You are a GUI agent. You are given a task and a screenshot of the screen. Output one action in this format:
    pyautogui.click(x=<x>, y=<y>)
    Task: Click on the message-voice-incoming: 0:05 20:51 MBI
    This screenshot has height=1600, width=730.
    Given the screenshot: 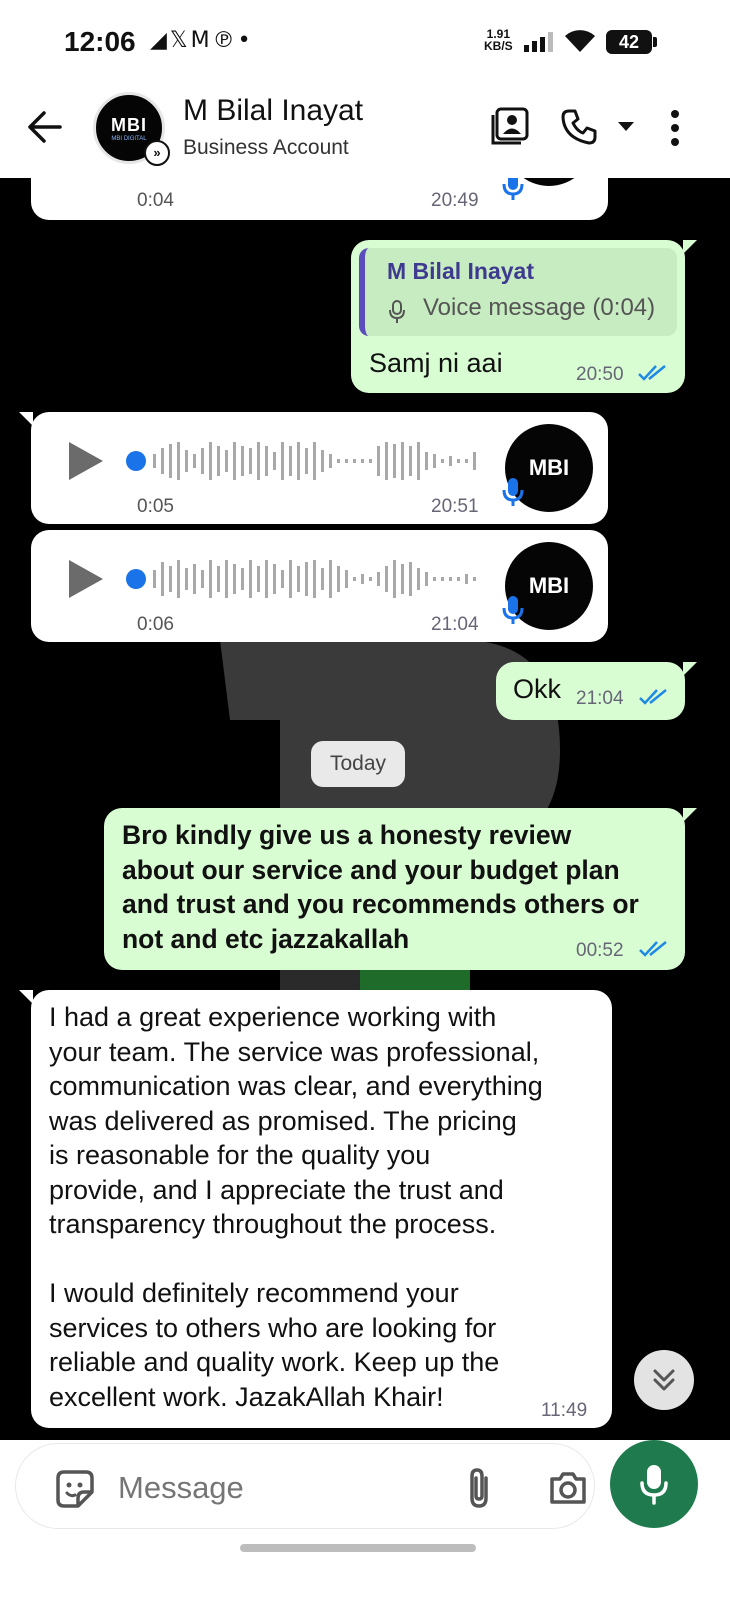 What is the action you would take?
    pyautogui.click(x=313, y=468)
    